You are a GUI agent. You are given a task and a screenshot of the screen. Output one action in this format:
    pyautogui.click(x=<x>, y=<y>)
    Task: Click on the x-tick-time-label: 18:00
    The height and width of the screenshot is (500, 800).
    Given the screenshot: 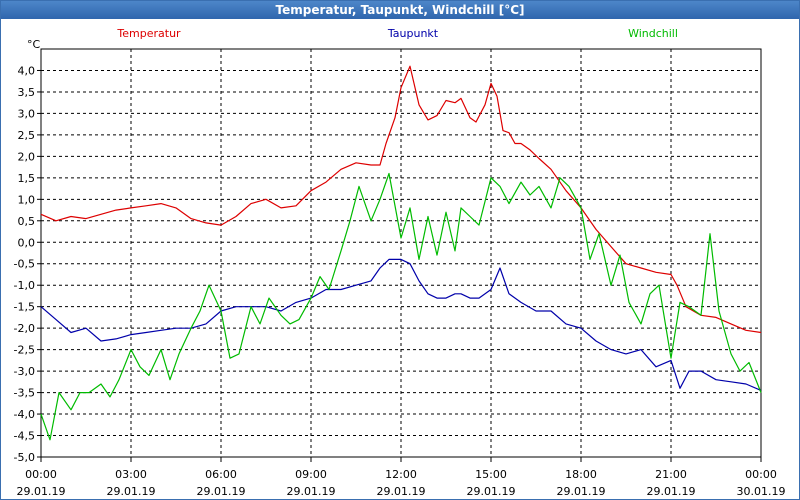 What is the action you would take?
    pyautogui.click(x=581, y=474)
    